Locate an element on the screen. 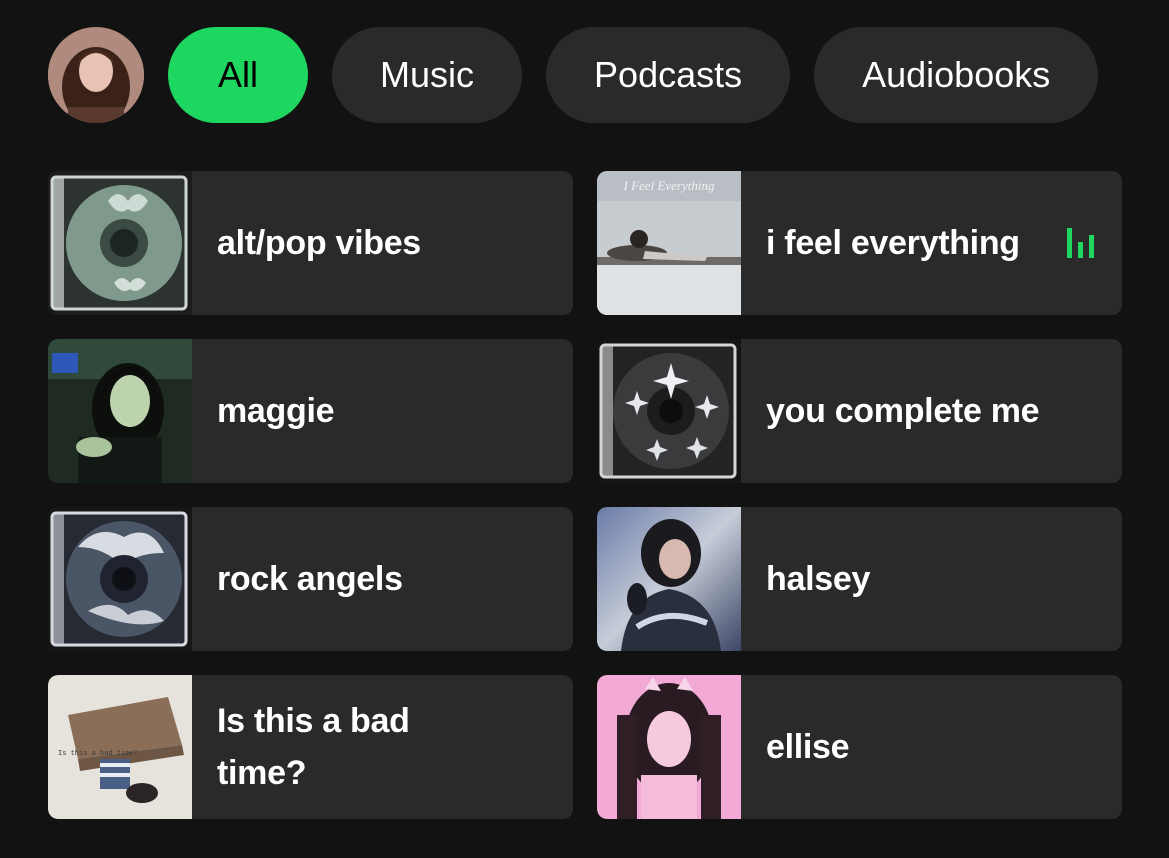  filter-chip-all: All is located at coordinates (238, 75).